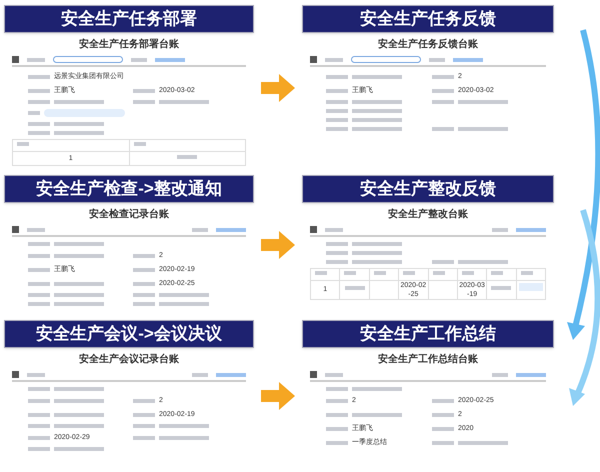 The height and width of the screenshot is (472, 600). Describe the element at coordinates (428, 359) in the screenshot. I see `sheet-title: 安全生产工作总结台账` at that location.